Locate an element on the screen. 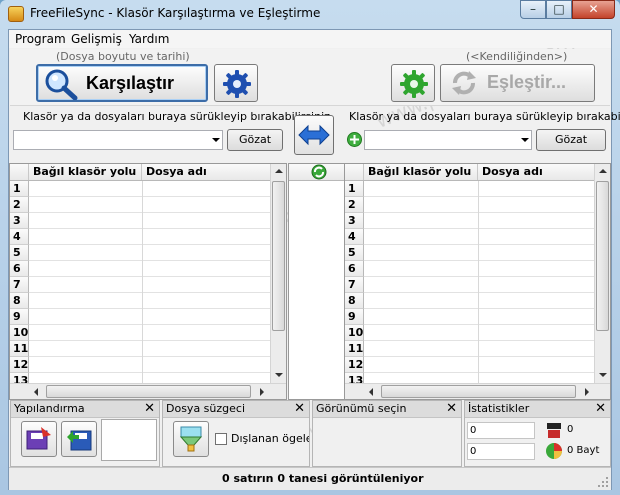  status-text: 0 satırın 0 tanesi görüntüleniyor is located at coordinates (323, 478).